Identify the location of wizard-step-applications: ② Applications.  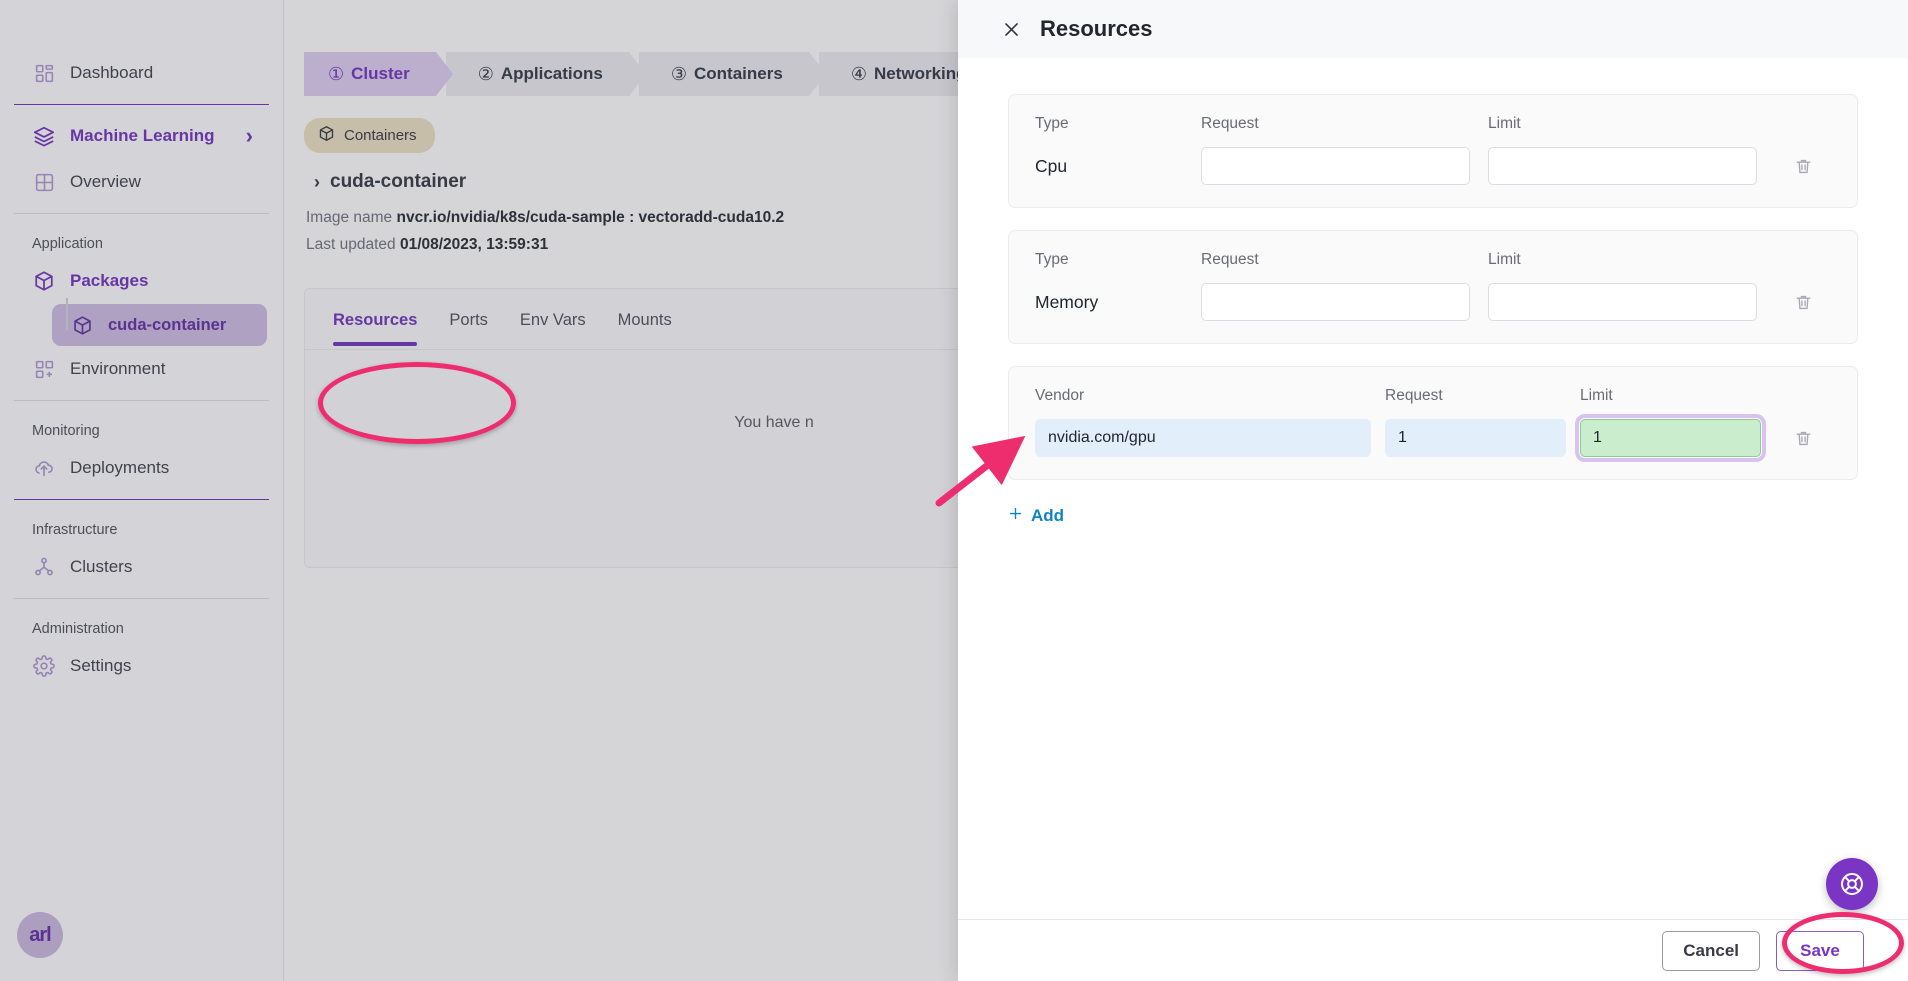
(546, 74).